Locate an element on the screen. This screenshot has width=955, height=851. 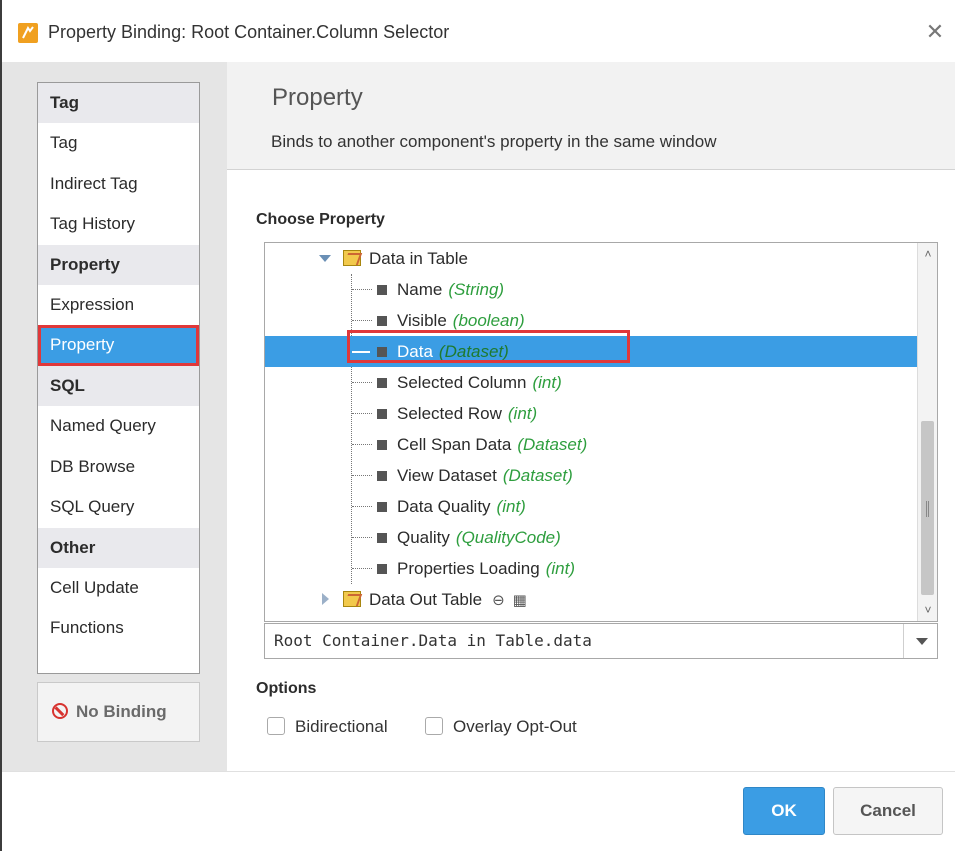
binding-type-indirect-tag: Indirect Tag is located at coordinates (118, 184).